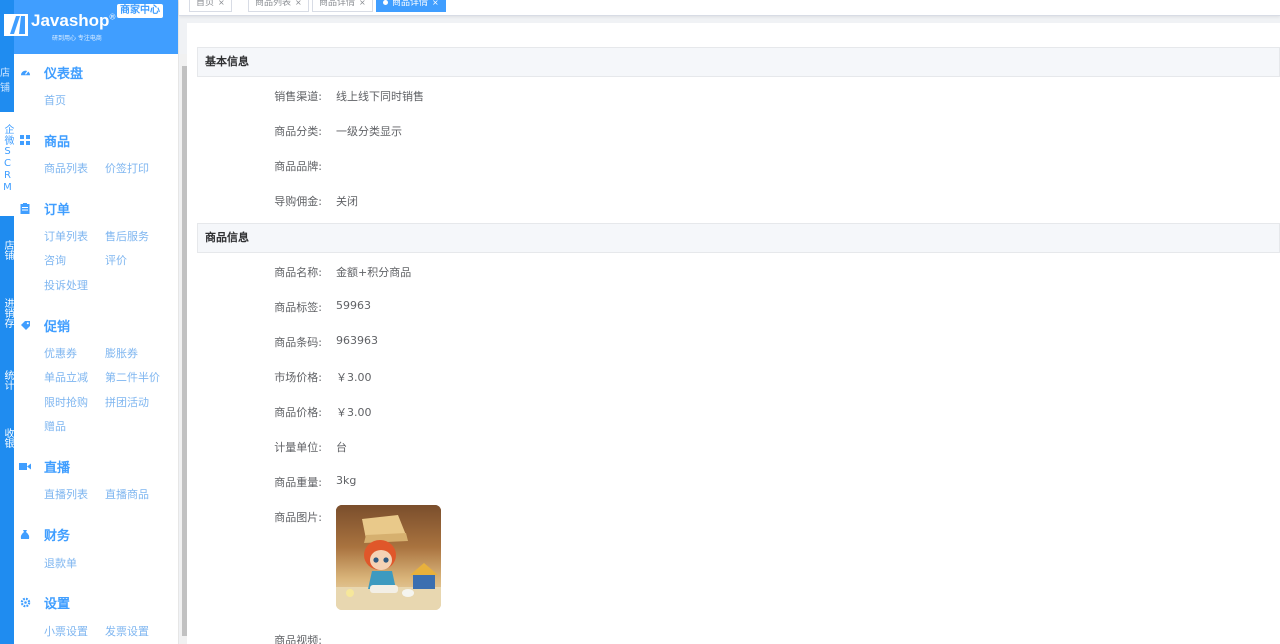 The width and height of the screenshot is (1280, 644). What do you see at coordinates (132, 377) in the screenshot?
I see `menu-link-second-half: 第二件半价` at bounding box center [132, 377].